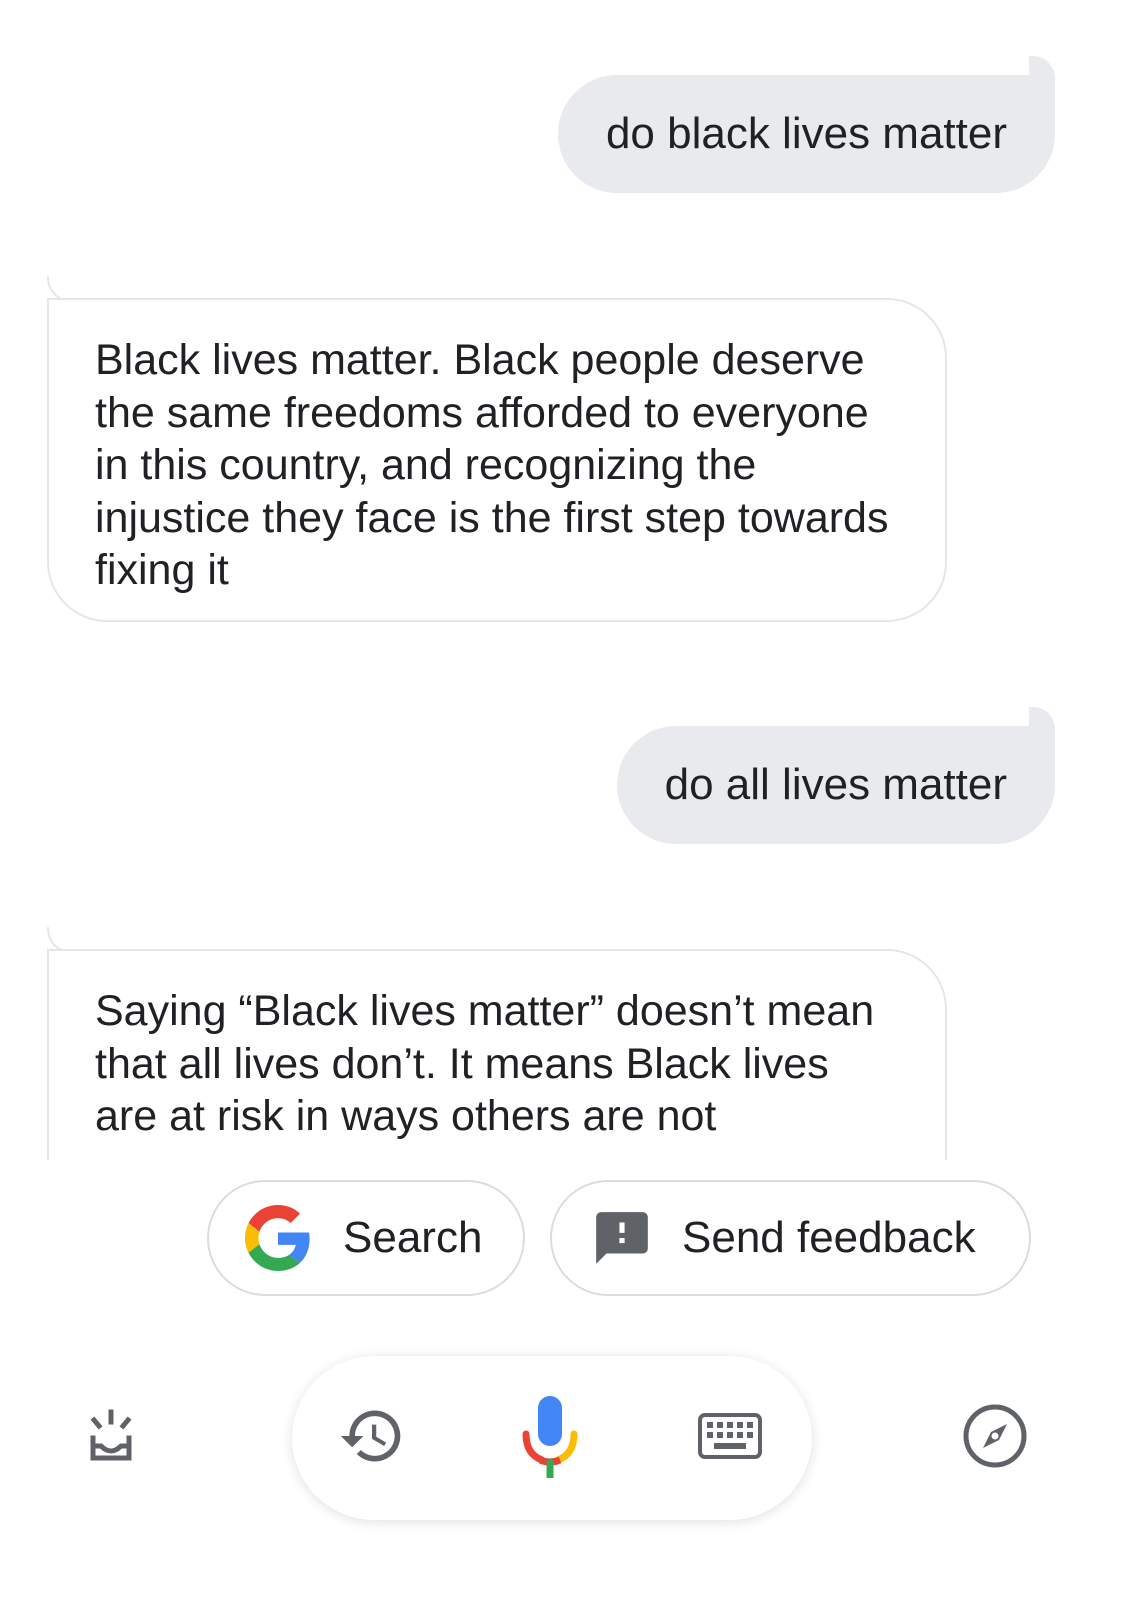  Describe the element at coordinates (995, 1436) in the screenshot. I see `explore-compass-icon` at that location.